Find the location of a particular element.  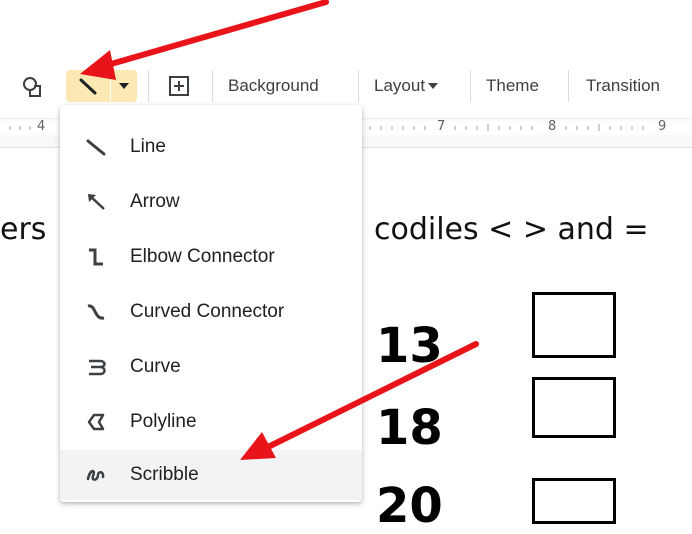

menu-item-label: Curved Connector is located at coordinates (207, 311).